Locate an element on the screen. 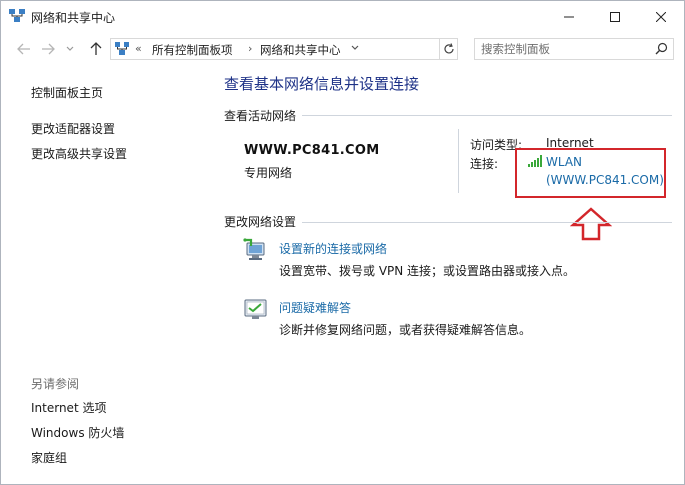  sidebar-internet-options: Internet 选项 is located at coordinates (68, 407).